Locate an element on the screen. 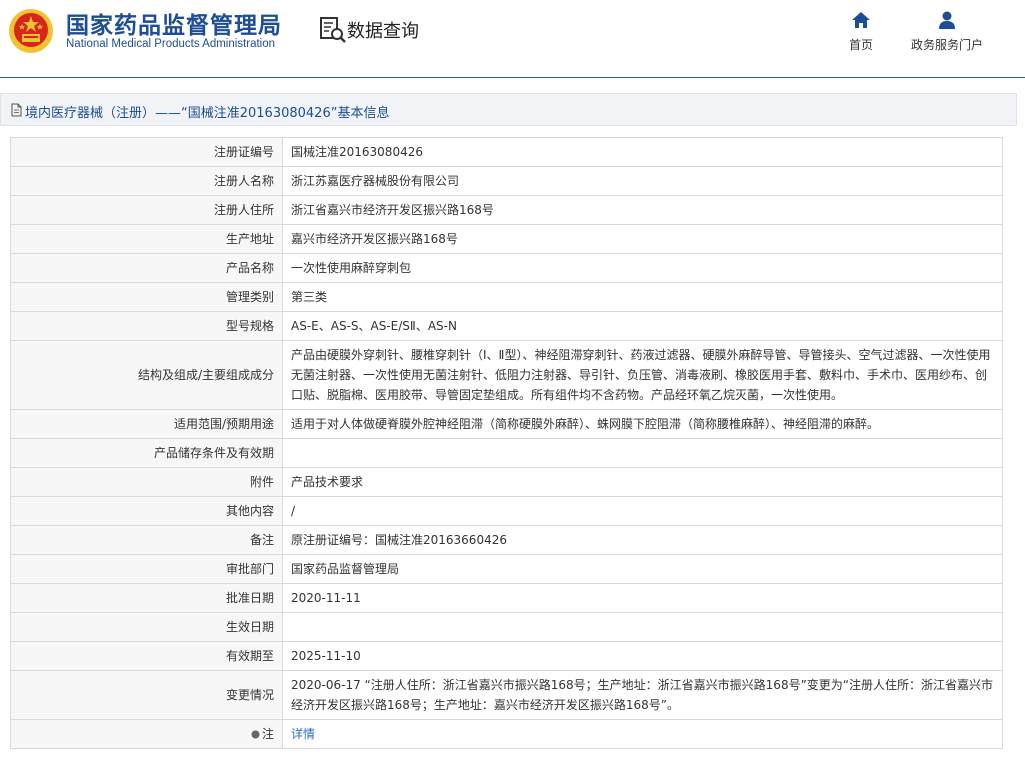 The height and width of the screenshot is (763, 1025). table-row: 注册人住所 浙江省嘉兴市经济开发区振兴路168号 is located at coordinates (506, 210).